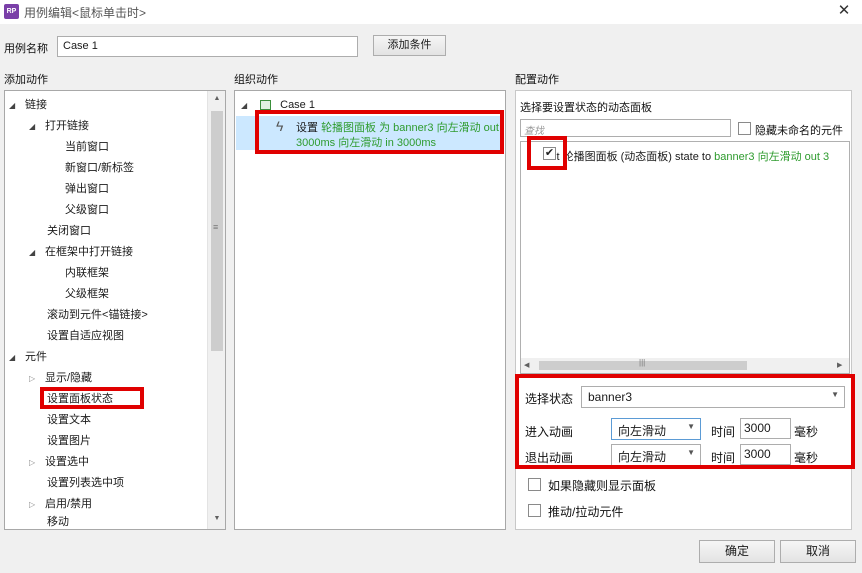 The height and width of the screenshot is (573, 862). I want to click on add-condition-button: 添加条件, so click(409, 45).